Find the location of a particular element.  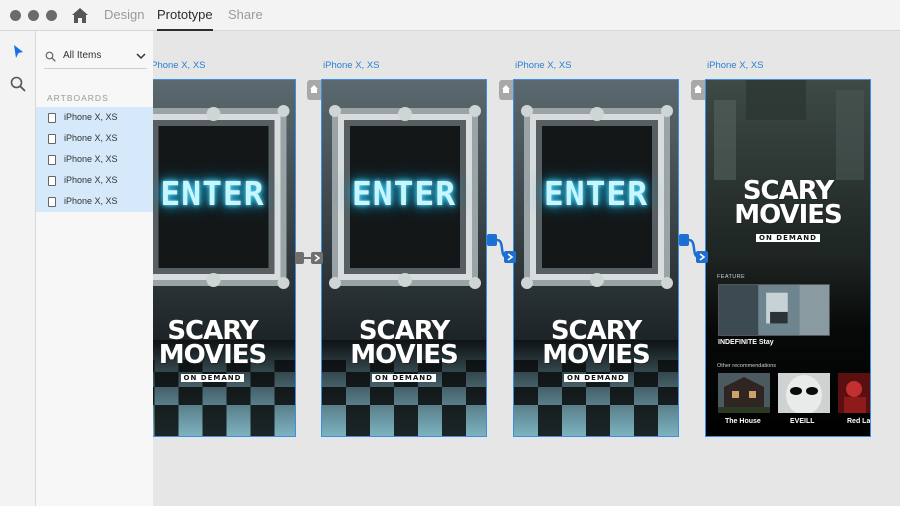

artboard-intro-3: ENTER SCARY MOVIES ON DEMAND is located at coordinates (596, 258).